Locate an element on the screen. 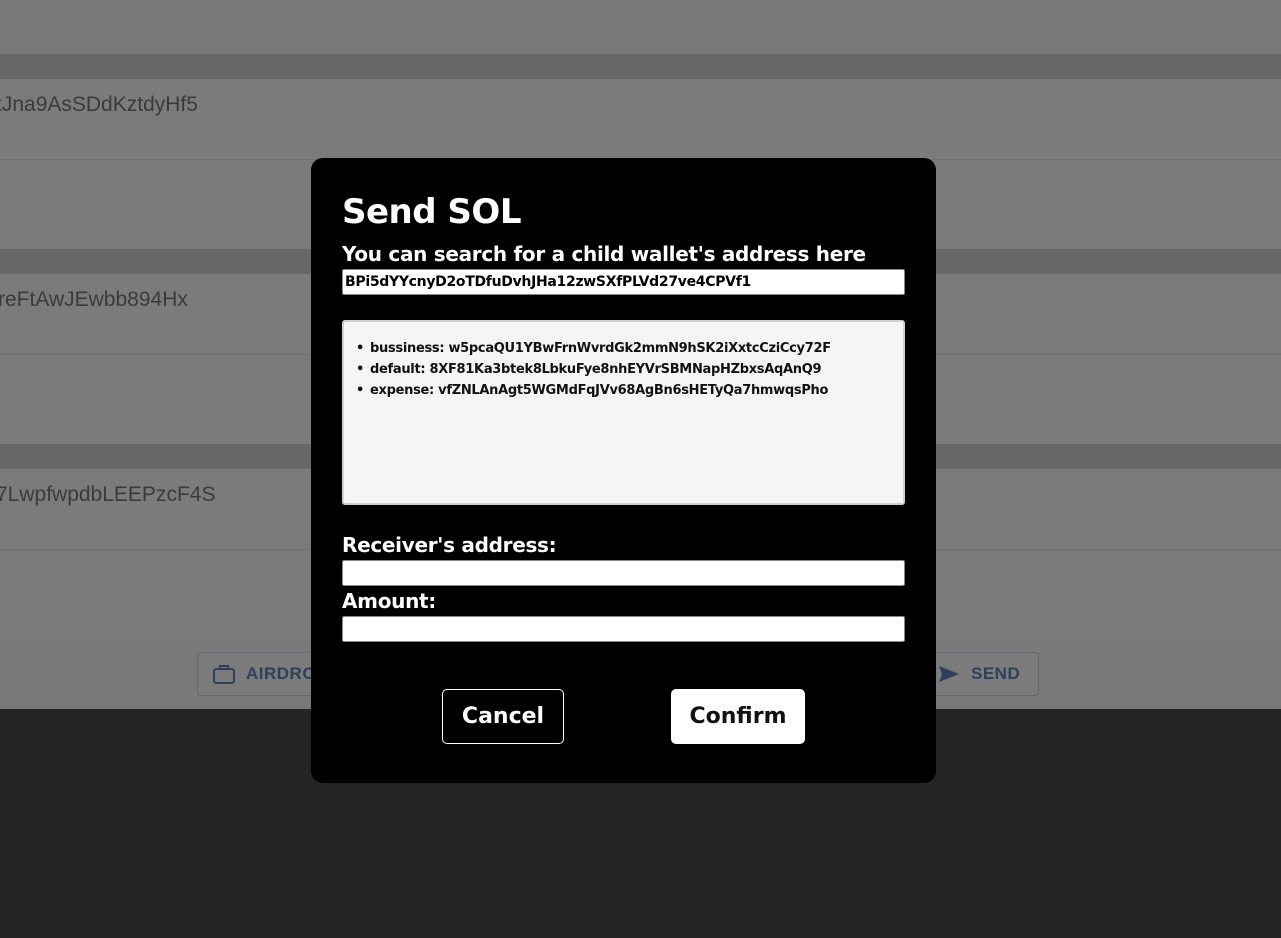 The height and width of the screenshot is (938, 1281). amount-label: Amount: is located at coordinates (389, 601).